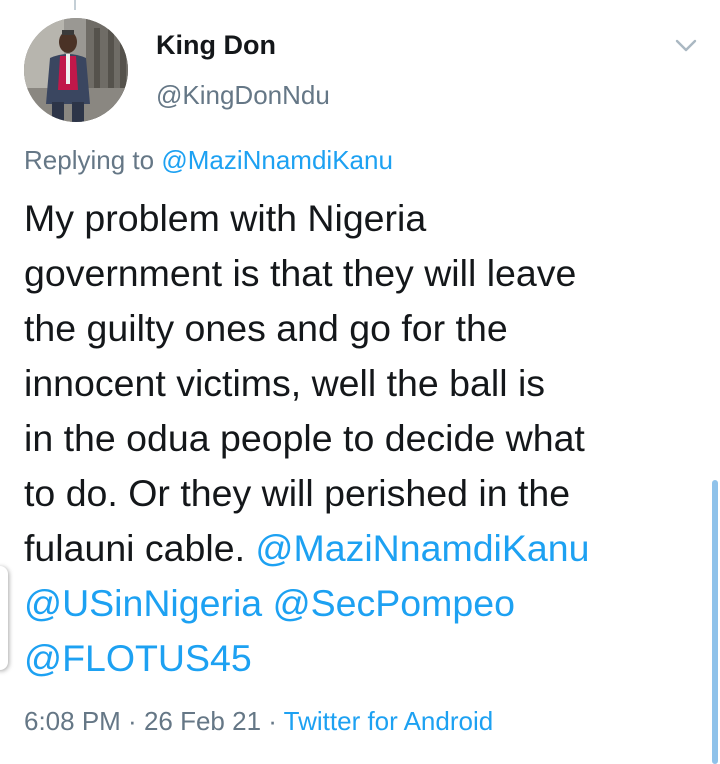  What do you see at coordinates (300, 273) in the screenshot?
I see `tweet-text-line: government is that they will leave` at bounding box center [300, 273].